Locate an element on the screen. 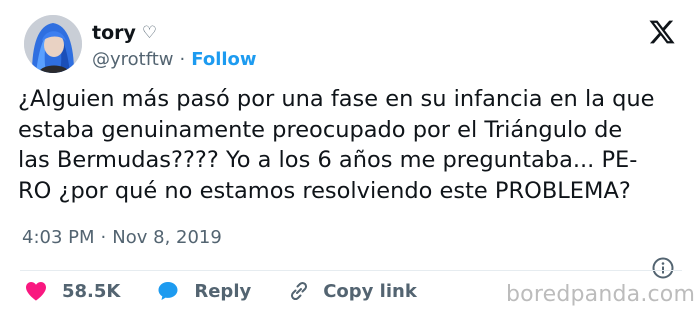 This screenshot has width=700, height=318. tweet-timestamp: 4:03 PM · Nov 8, 2019 is located at coordinates (122, 237).